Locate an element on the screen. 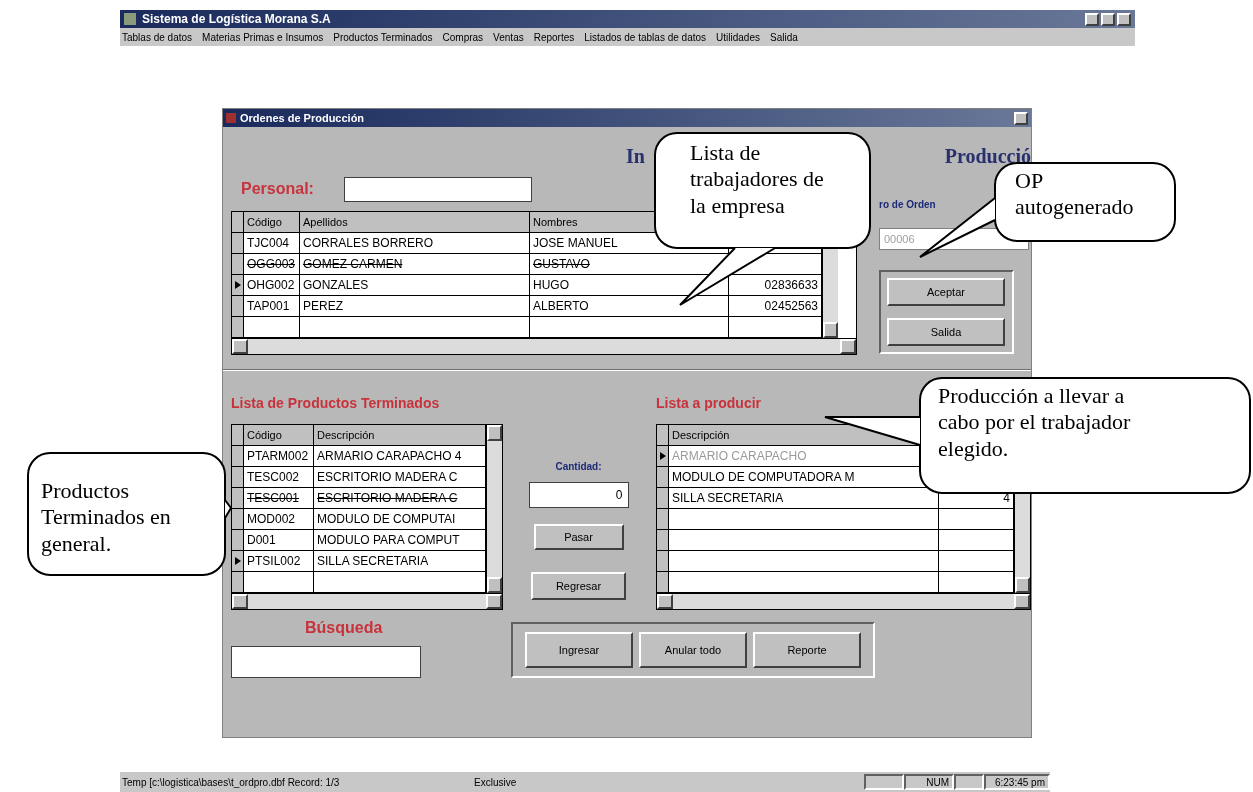  table-cell: TJC004 is located at coordinates (272, 243).